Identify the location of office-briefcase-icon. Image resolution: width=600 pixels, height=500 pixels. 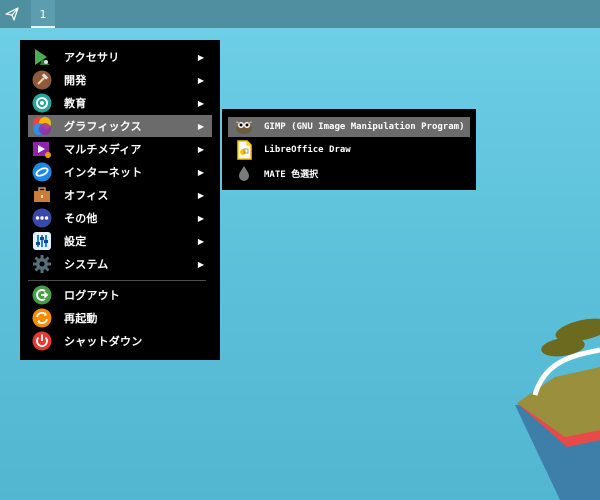
(42, 195).